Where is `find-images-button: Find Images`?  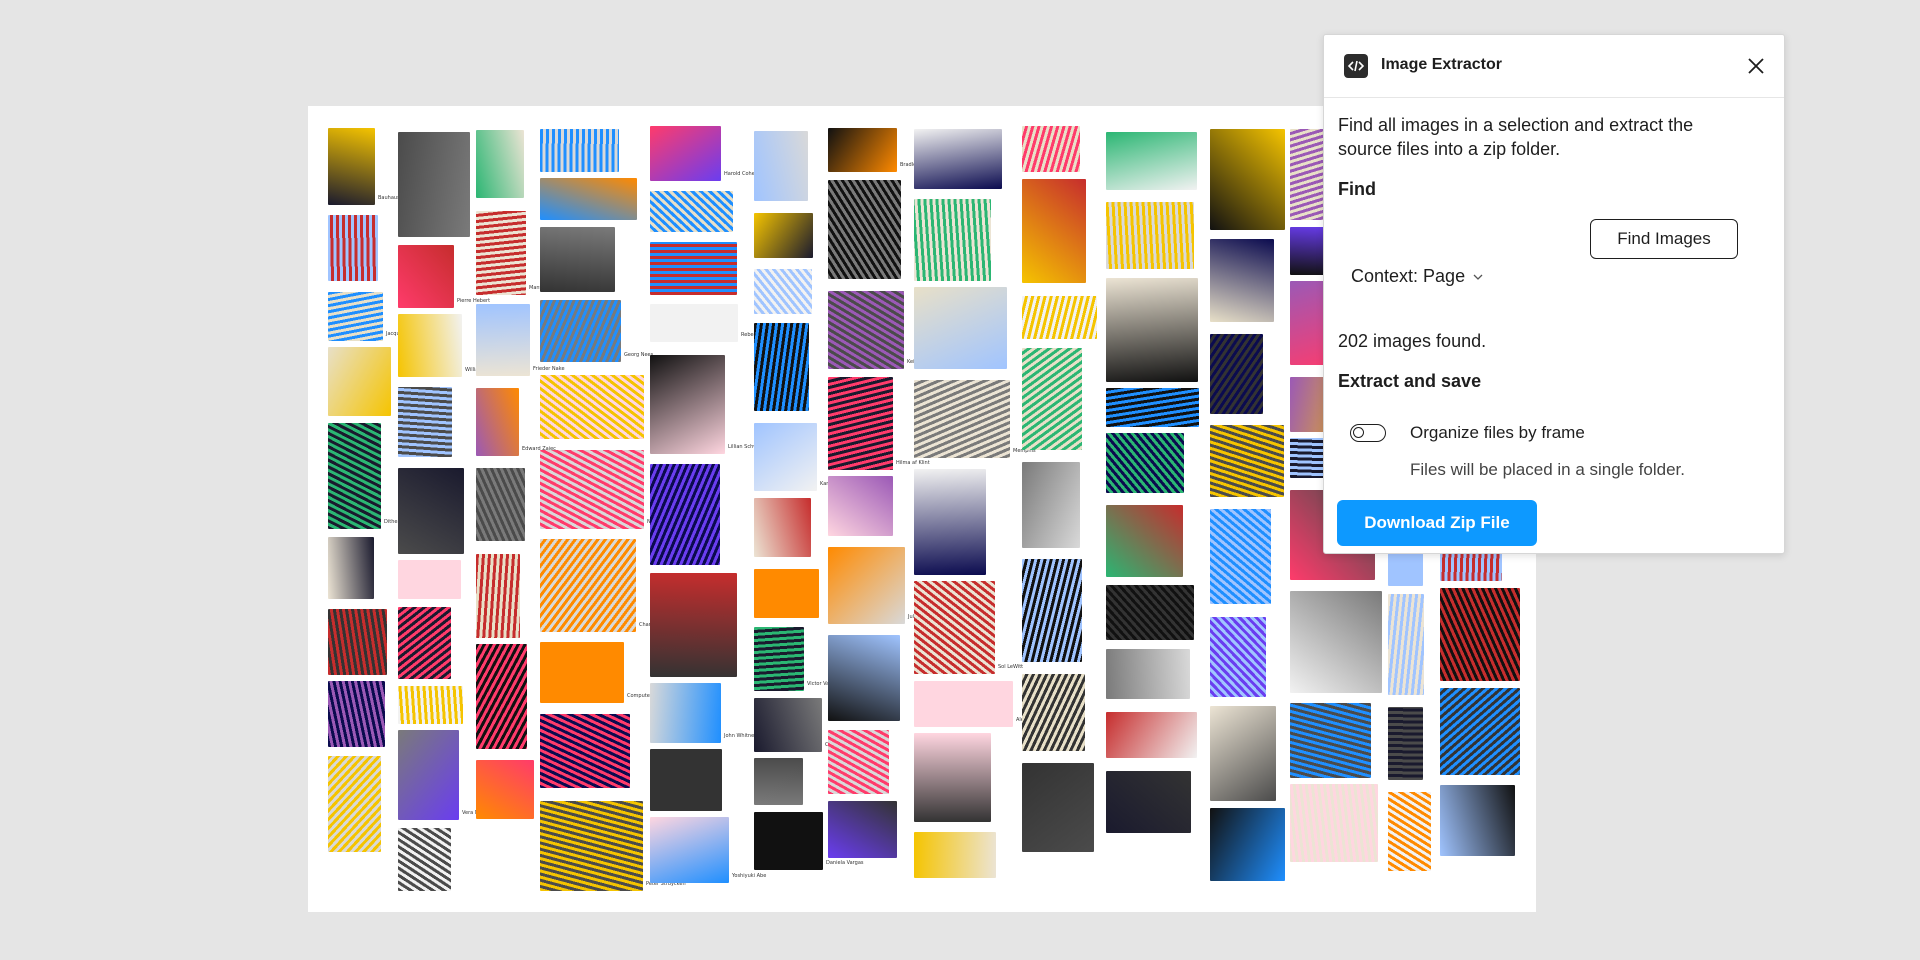
find-images-button: Find Images is located at coordinates (1664, 239).